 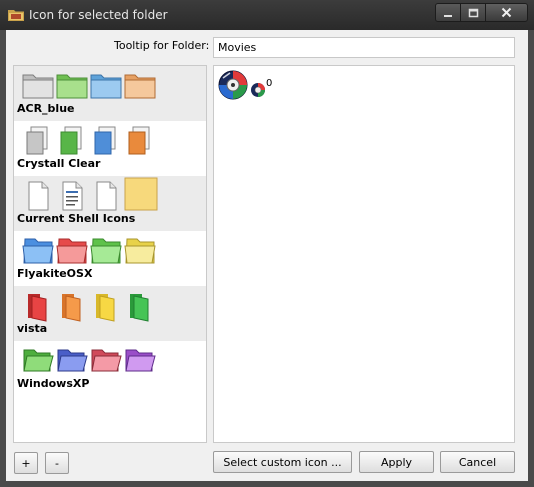 What do you see at coordinates (448, 15) in the screenshot?
I see `minimize-icon` at bounding box center [448, 15].